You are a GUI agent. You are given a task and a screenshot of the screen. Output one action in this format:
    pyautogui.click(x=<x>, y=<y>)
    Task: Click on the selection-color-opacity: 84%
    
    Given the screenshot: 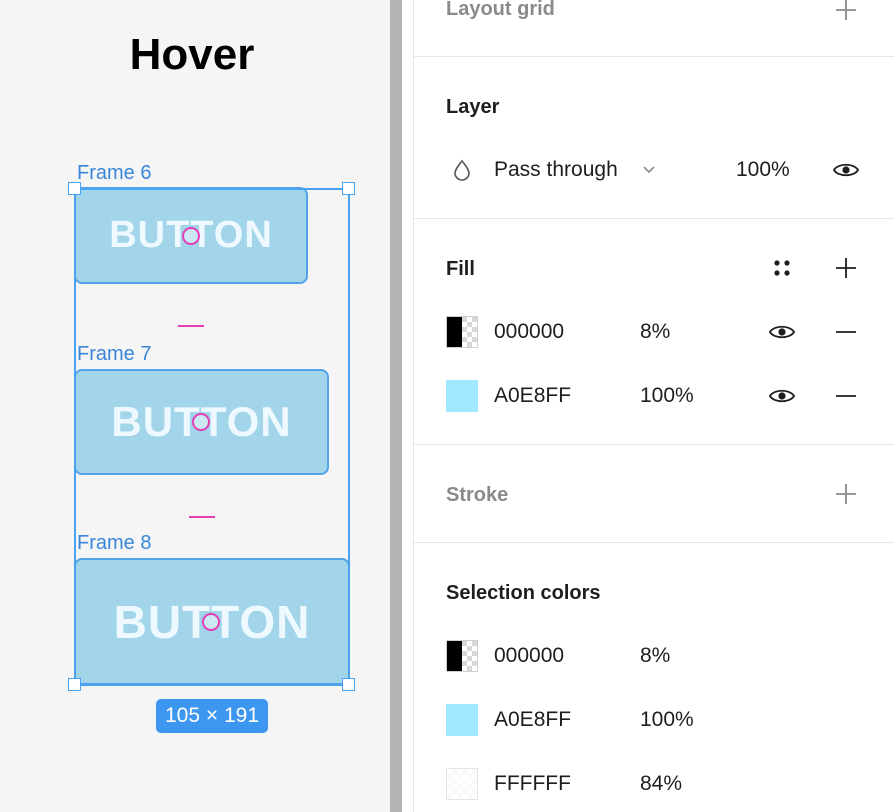 What is the action you would take?
    pyautogui.click(x=661, y=784)
    